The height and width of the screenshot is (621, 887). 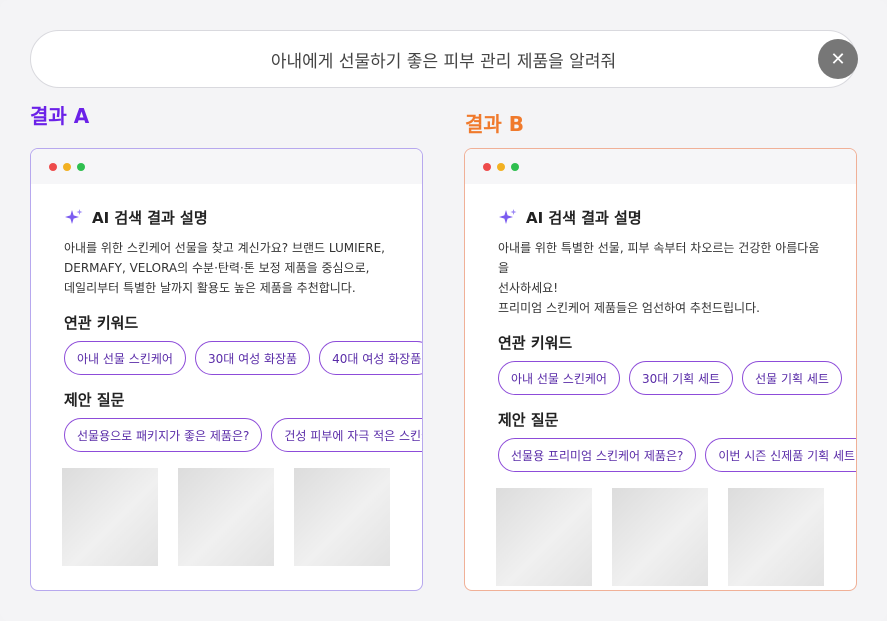 What do you see at coordinates (163, 435) in the screenshot?
I see `question-chip: 선물용으로 패키지가 좋은 제품은?` at bounding box center [163, 435].